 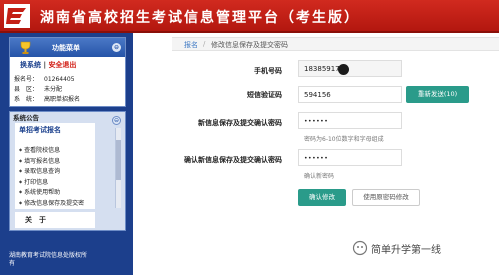 I want to click on use-original-password-button: 使用原密码修改, so click(x=386, y=197).